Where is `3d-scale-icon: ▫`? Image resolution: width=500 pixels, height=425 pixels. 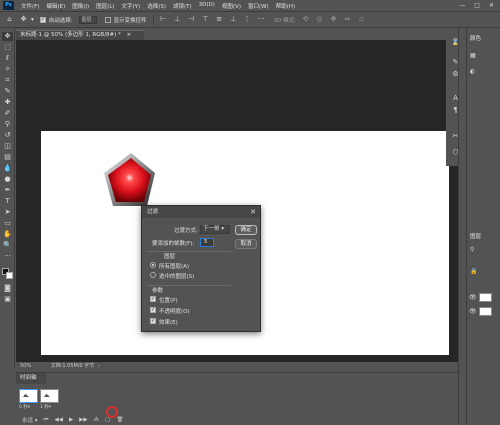 3d-scale-icon: ▫ is located at coordinates (361, 19).